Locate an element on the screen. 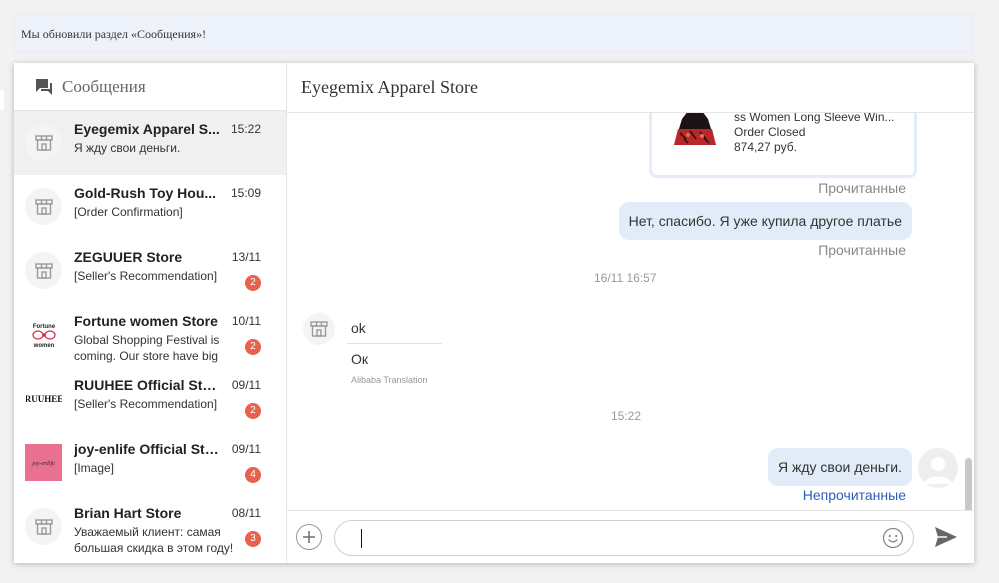 Image resolution: width=999 pixels, height=583 pixels. chat-title: Eyegemix Apparel Store is located at coordinates (630, 88).